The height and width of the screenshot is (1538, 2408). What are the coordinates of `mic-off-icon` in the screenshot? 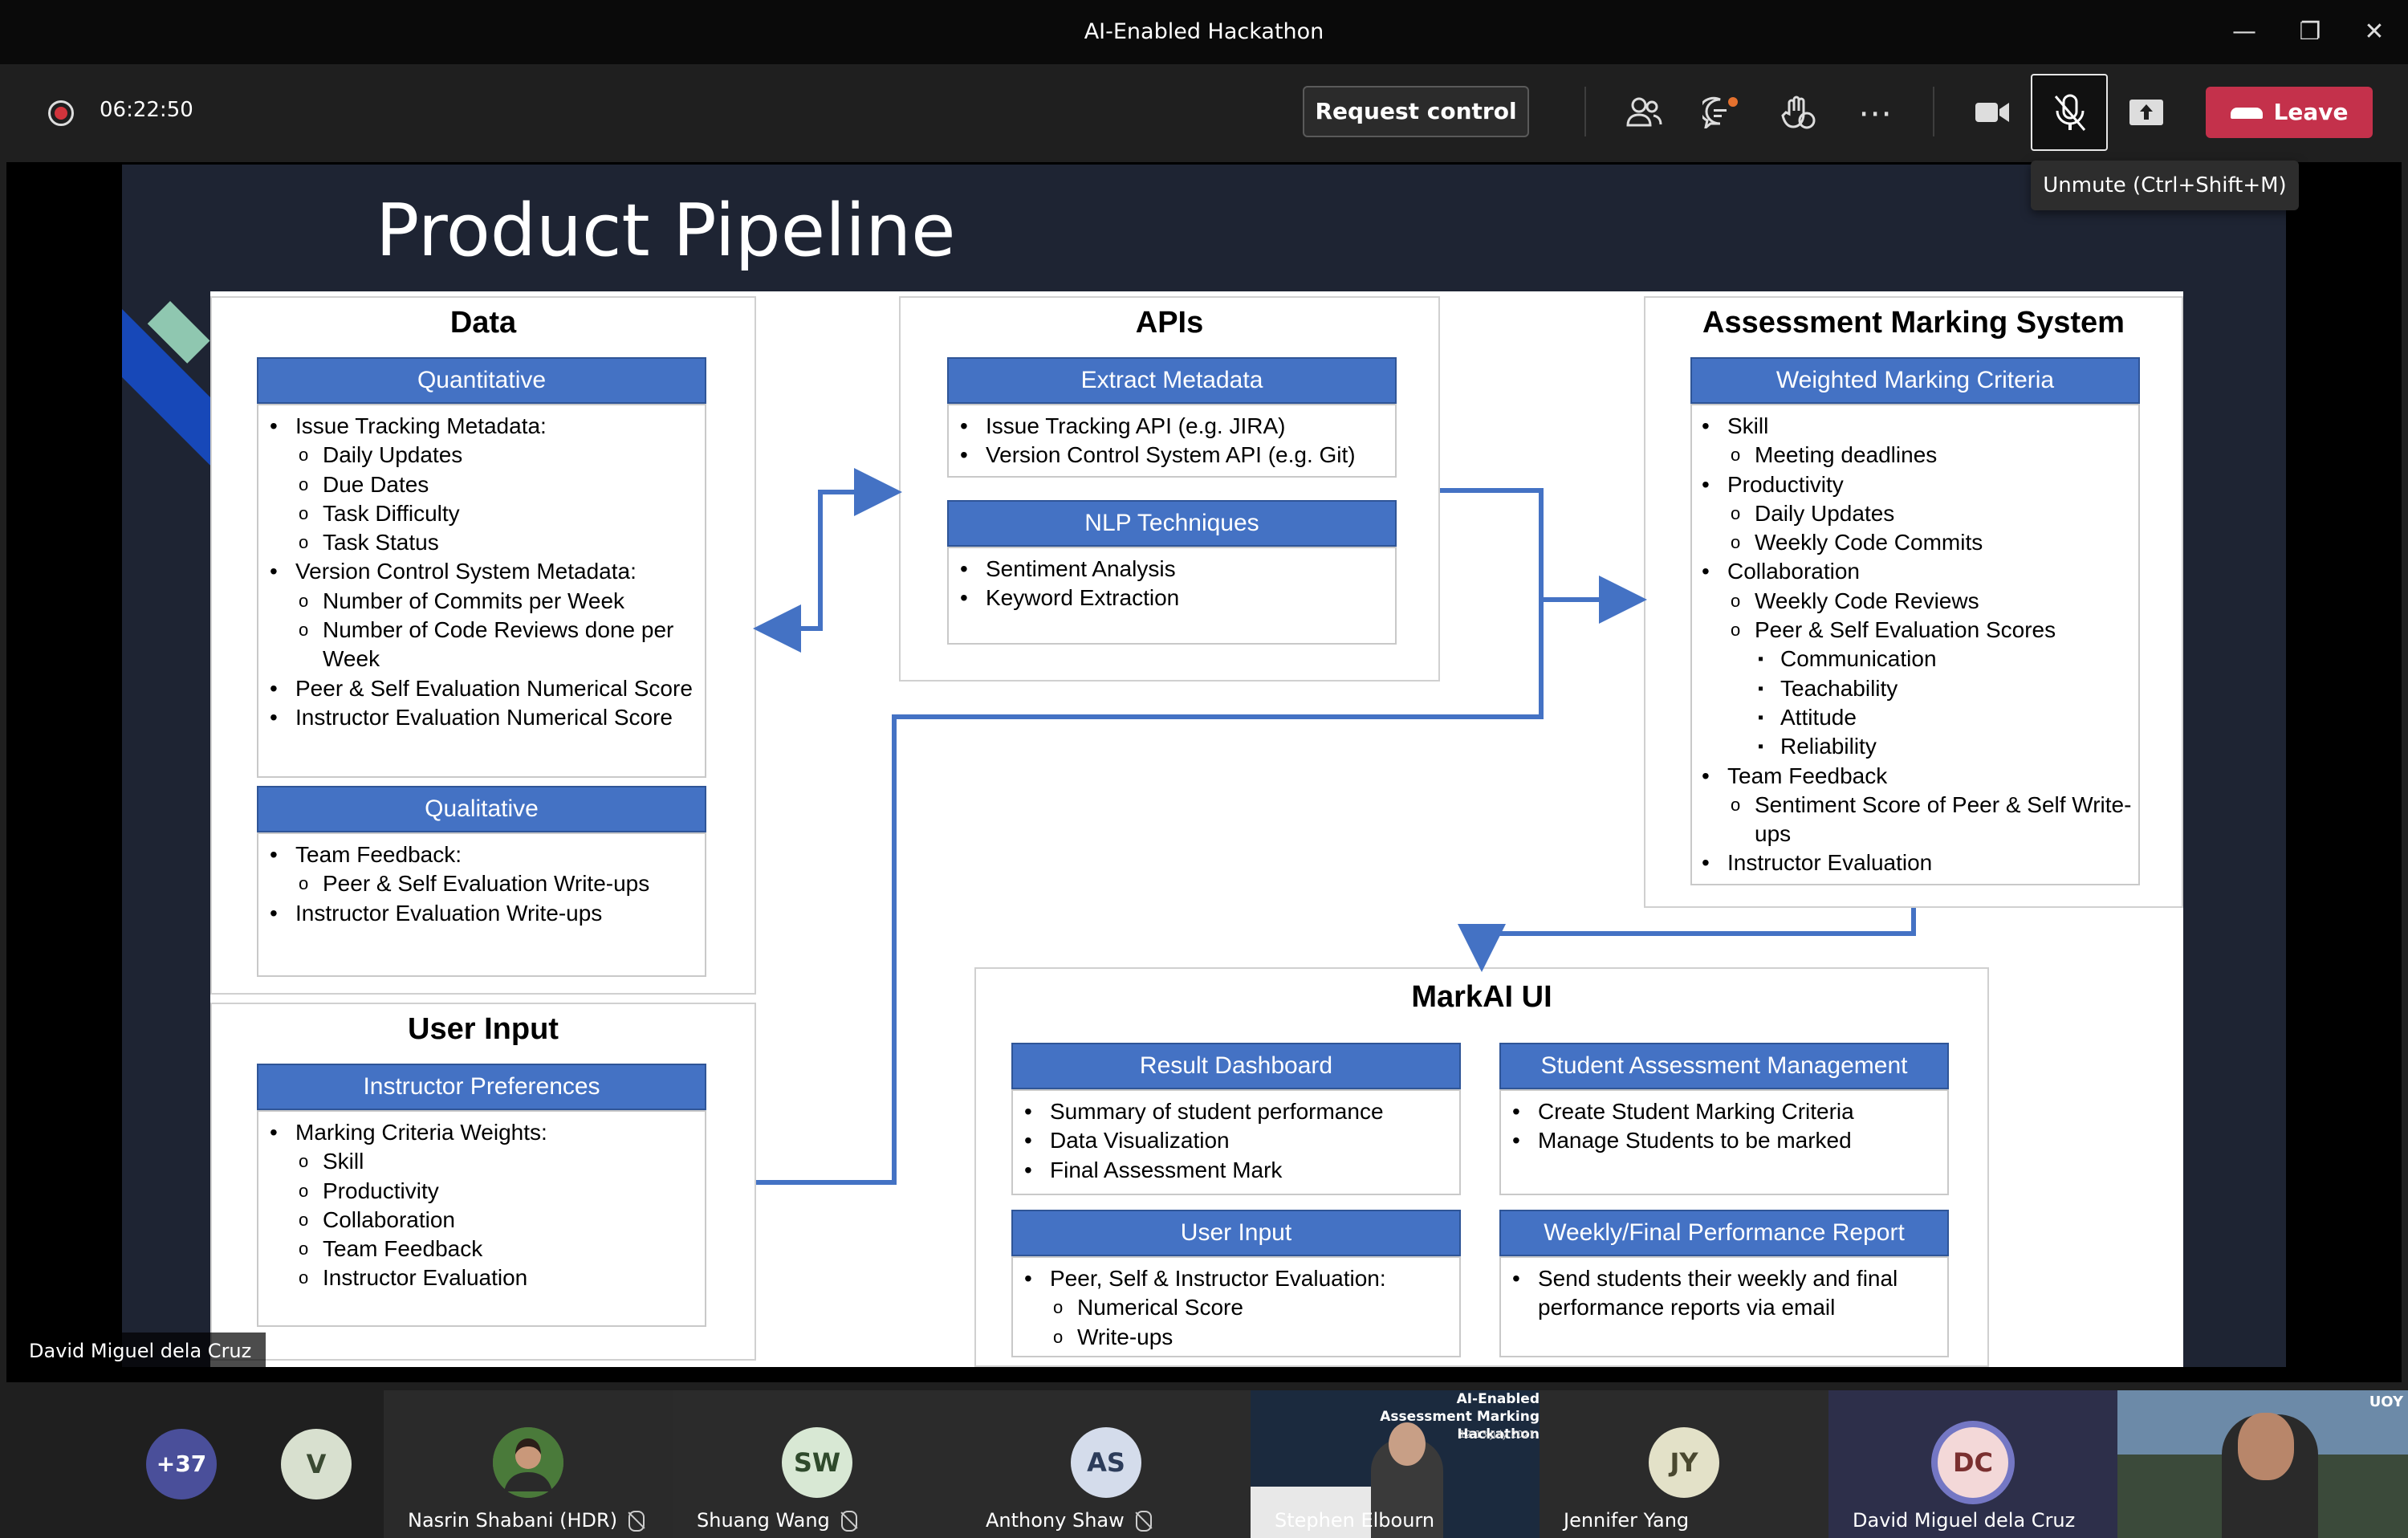 It's located at (2070, 112).